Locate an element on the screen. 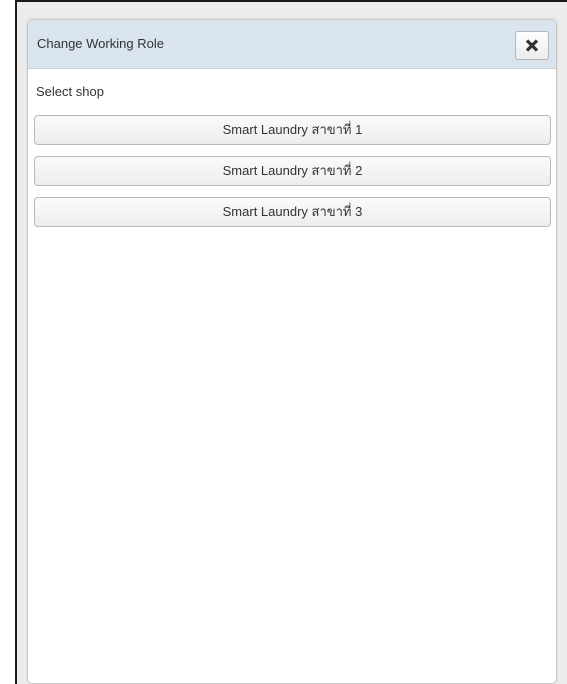 Image resolution: width=567 pixels, height=684 pixels. dialog-title: Change Working Role is located at coordinates (100, 43).